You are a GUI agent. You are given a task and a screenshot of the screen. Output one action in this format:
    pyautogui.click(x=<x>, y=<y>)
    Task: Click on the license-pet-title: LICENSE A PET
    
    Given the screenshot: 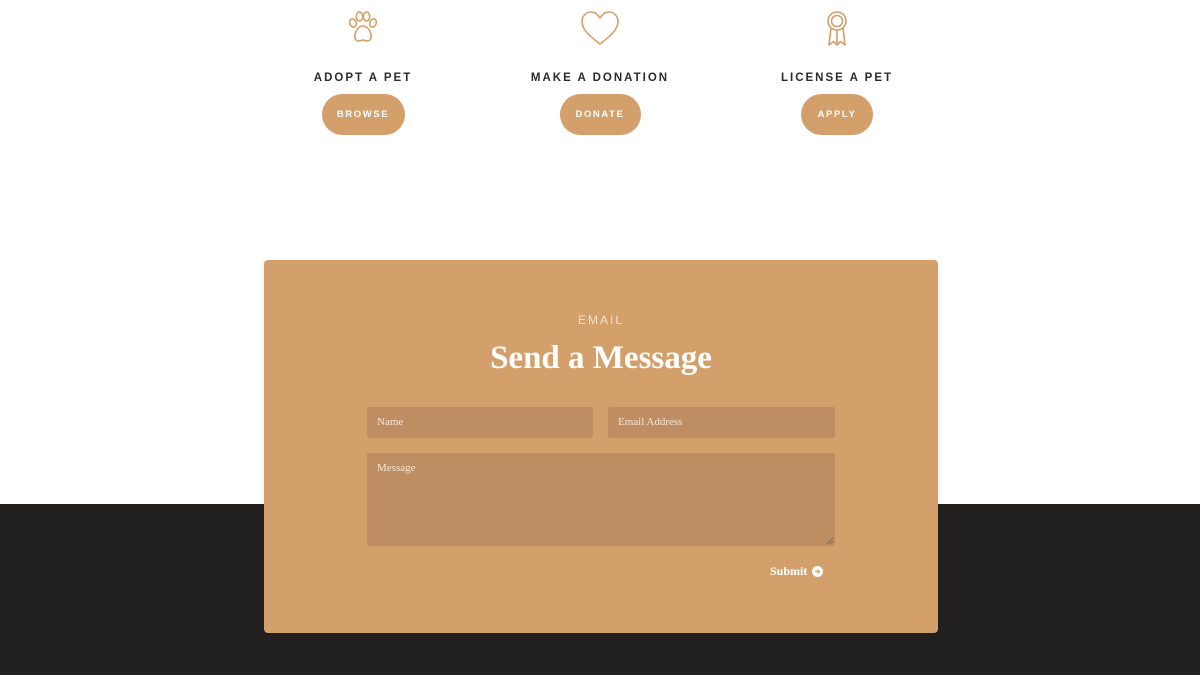 What is the action you would take?
    pyautogui.click(x=837, y=78)
    